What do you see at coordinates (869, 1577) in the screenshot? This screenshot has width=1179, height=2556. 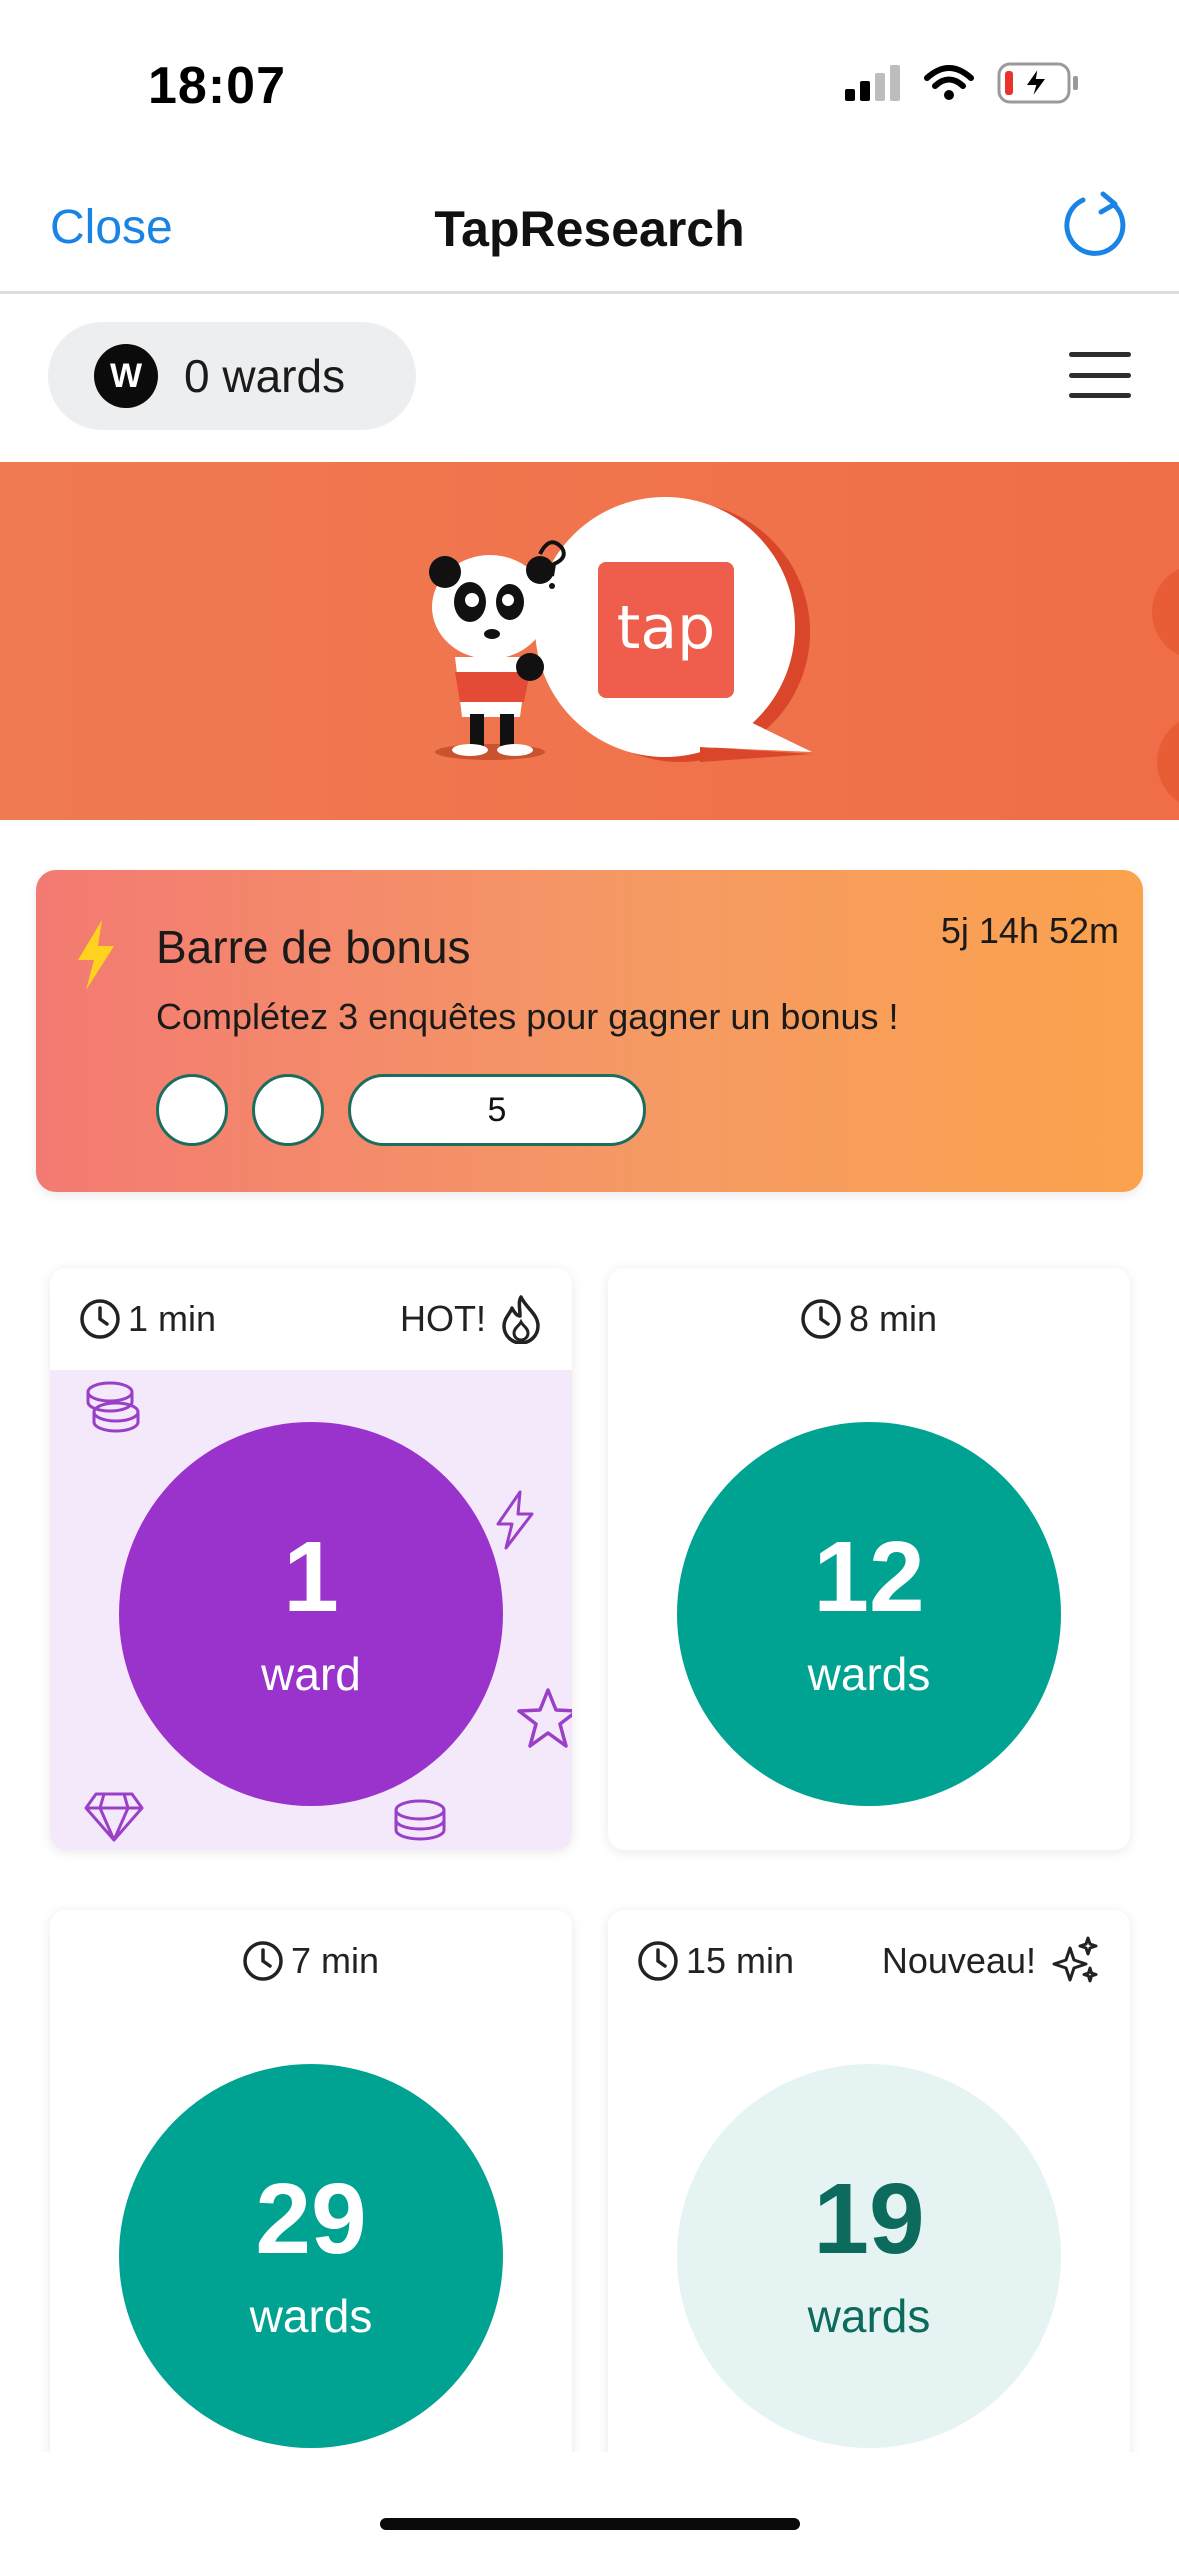 I see `reward-amount: 12` at bounding box center [869, 1577].